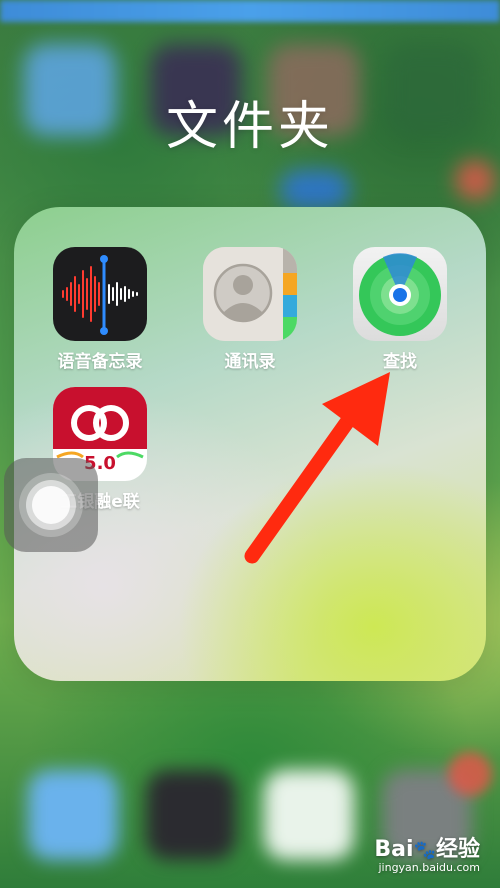 This screenshot has height=888, width=500. Describe the element at coordinates (457, 849) in the screenshot. I see `watermark-brand-suffix: 经验` at that location.